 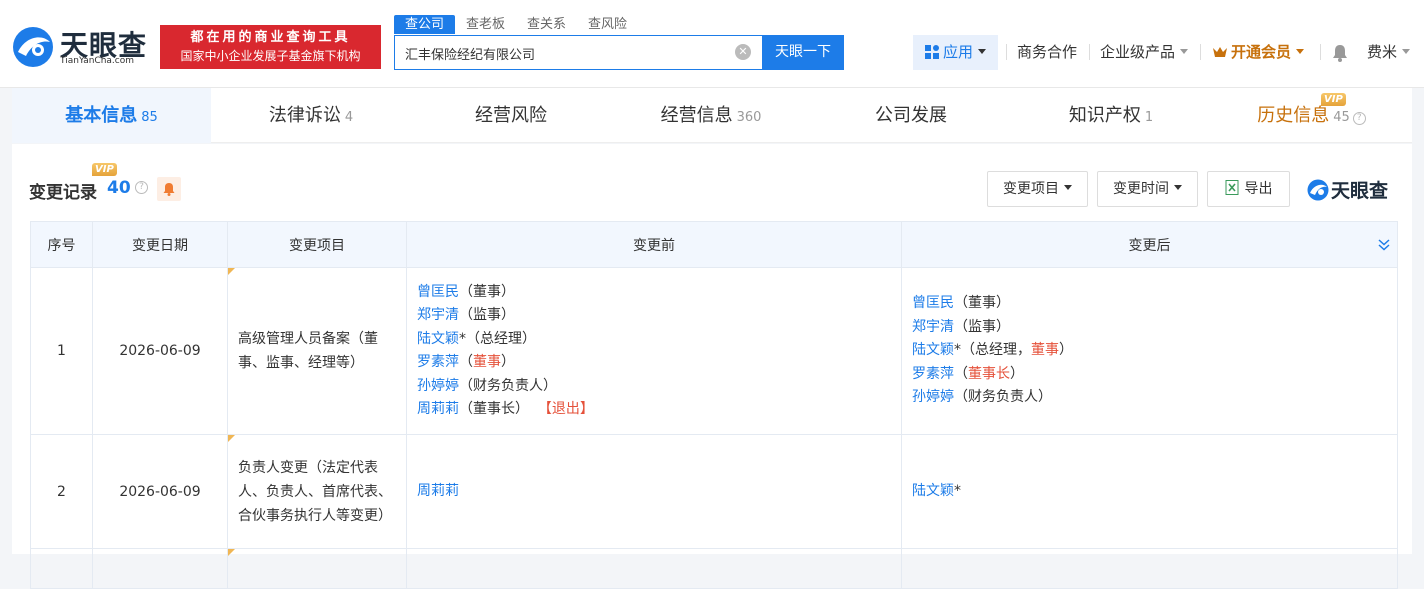 I want to click on section-count: 40, so click(x=119, y=188).